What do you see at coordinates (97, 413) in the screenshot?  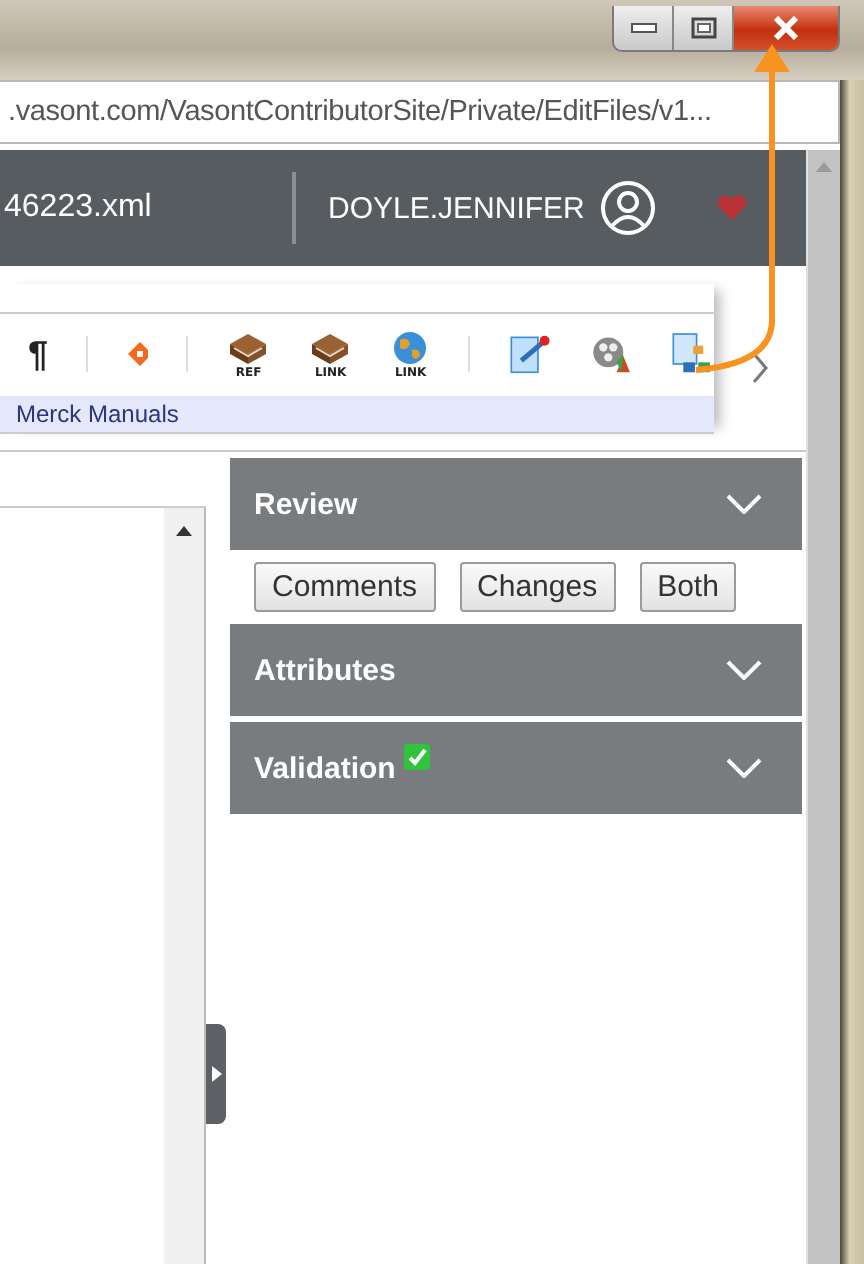 I see `strip-label: Merck Manuals` at bounding box center [97, 413].